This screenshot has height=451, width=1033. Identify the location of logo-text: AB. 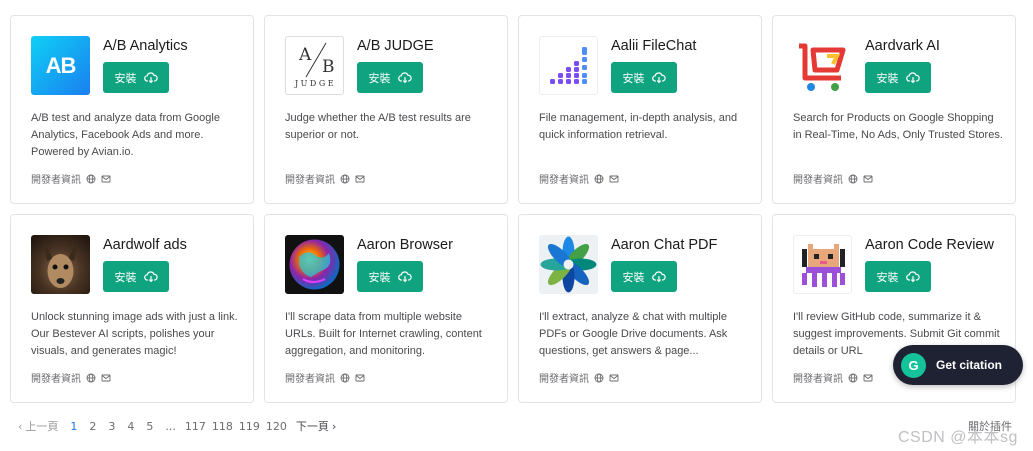
(61, 65).